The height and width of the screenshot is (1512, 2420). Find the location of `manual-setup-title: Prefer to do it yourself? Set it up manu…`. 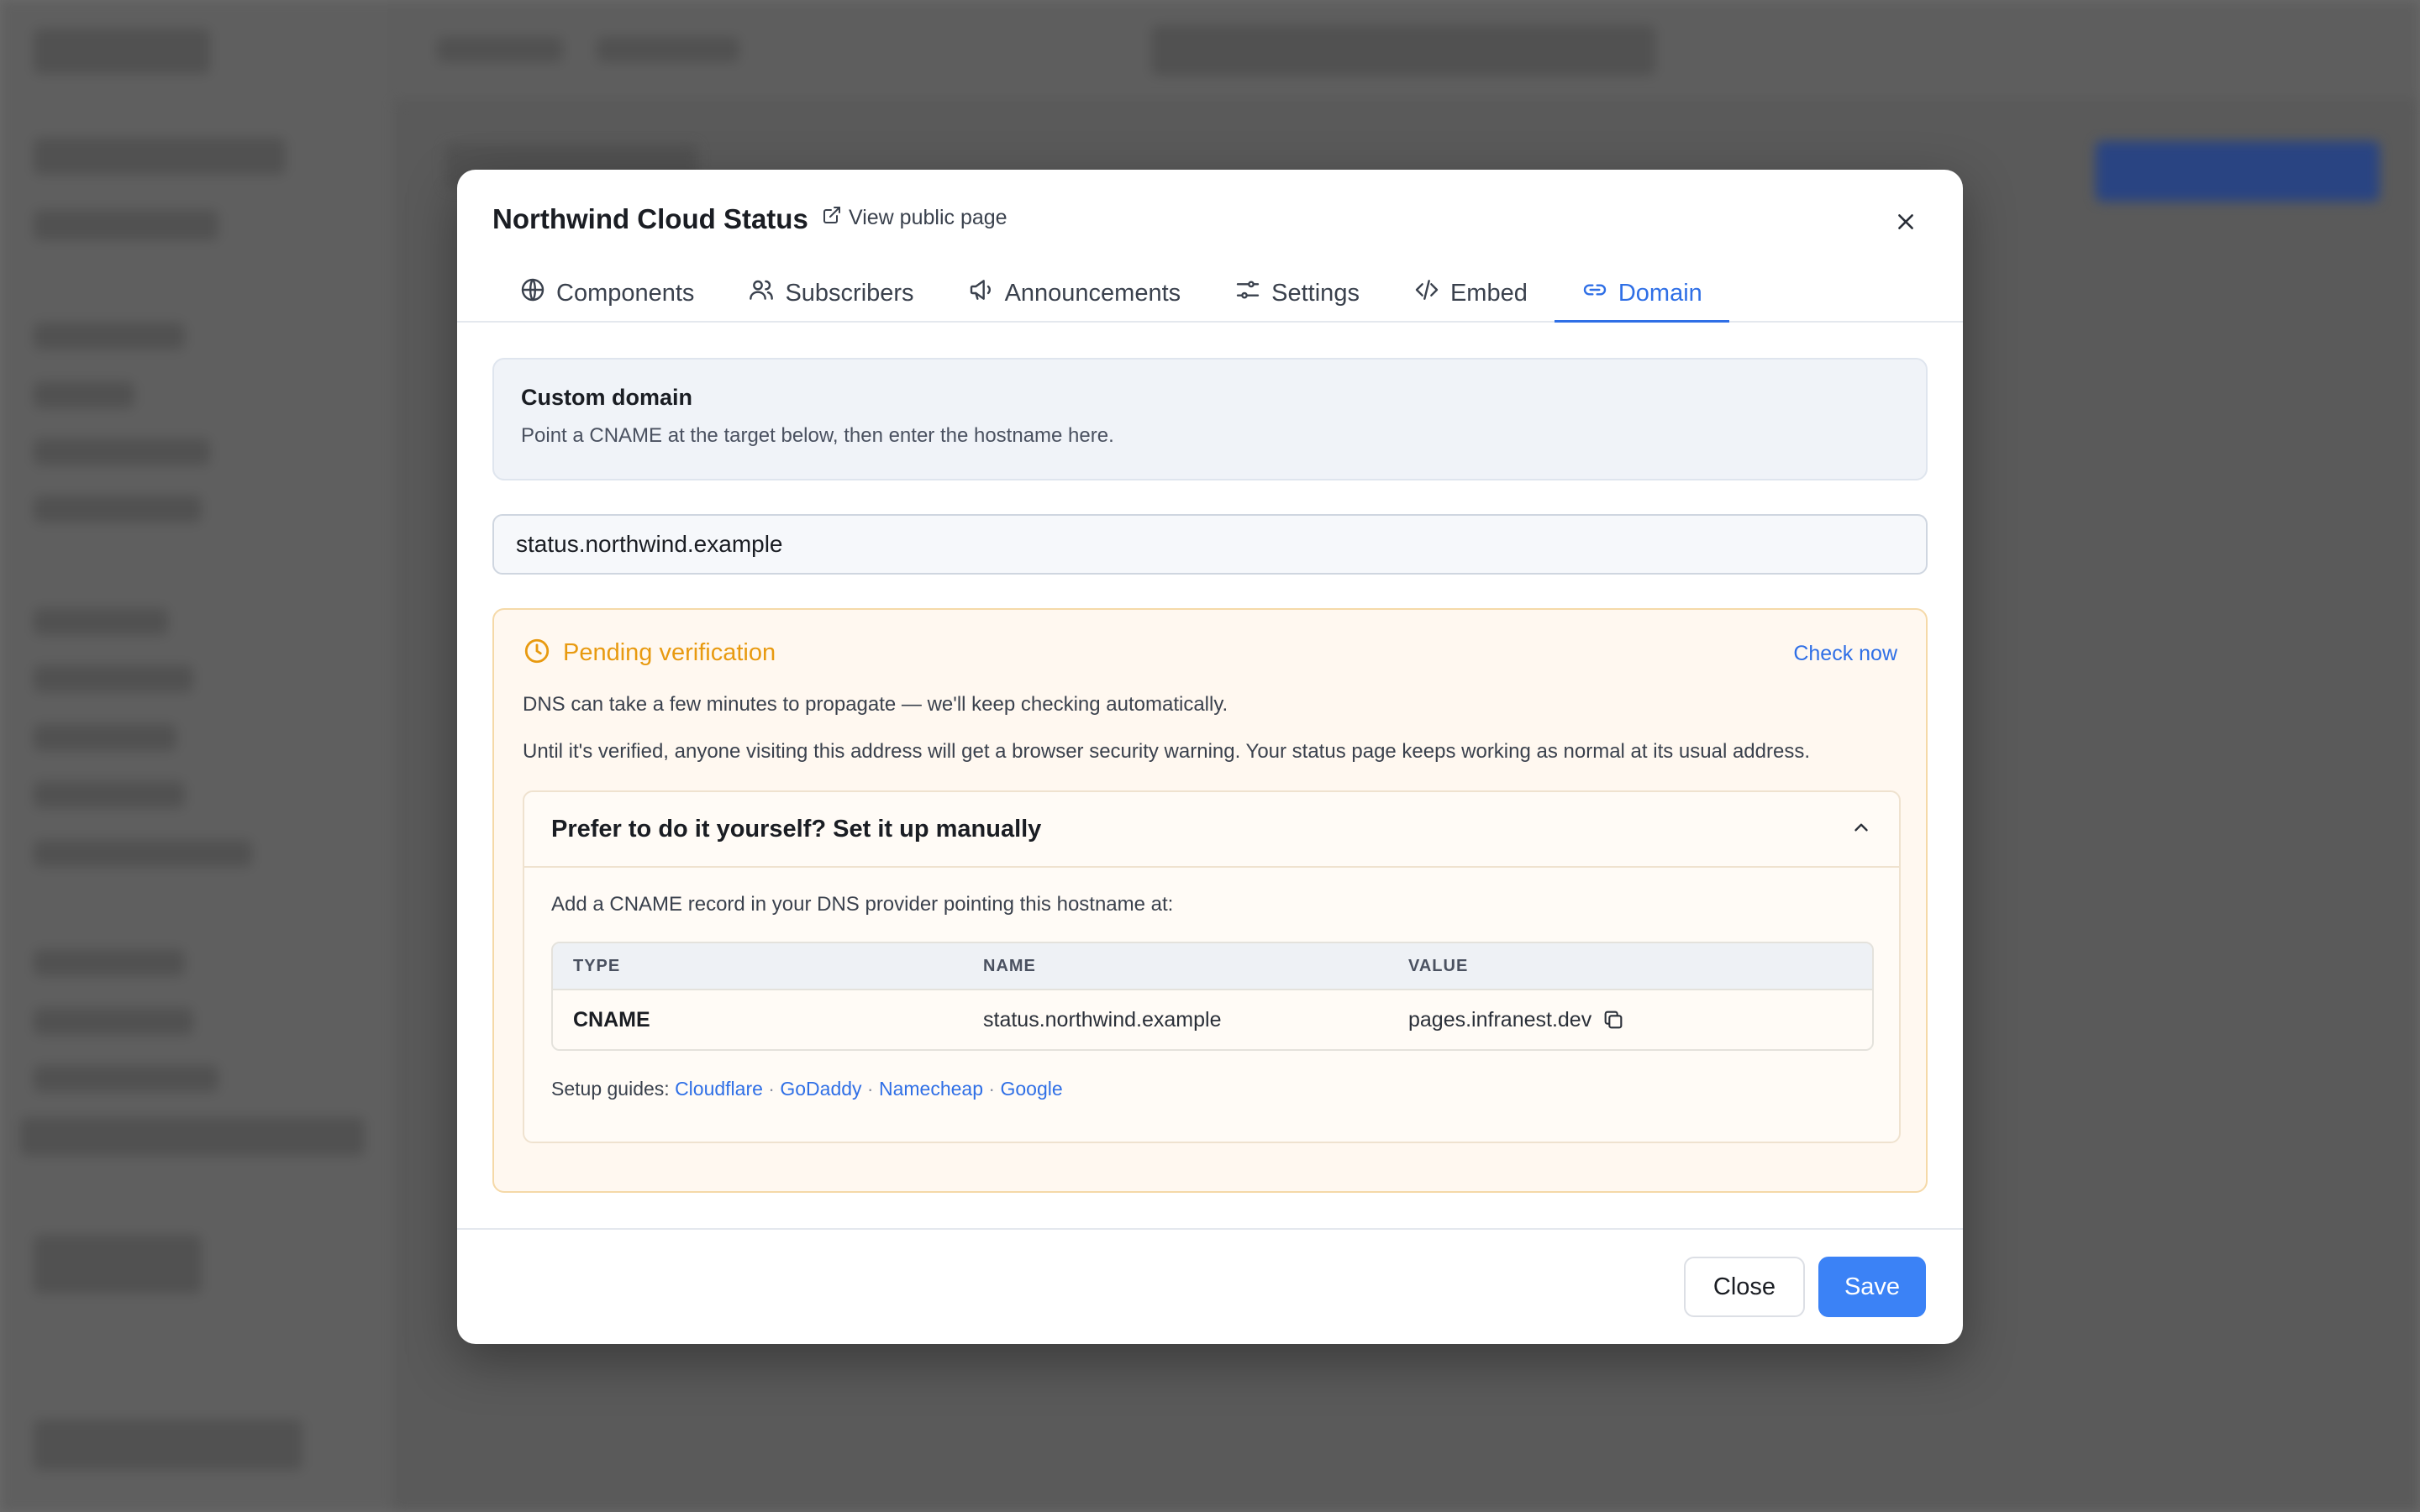

manual-setup-title: Prefer to do it yourself? Set it up manu… is located at coordinates (796, 829).